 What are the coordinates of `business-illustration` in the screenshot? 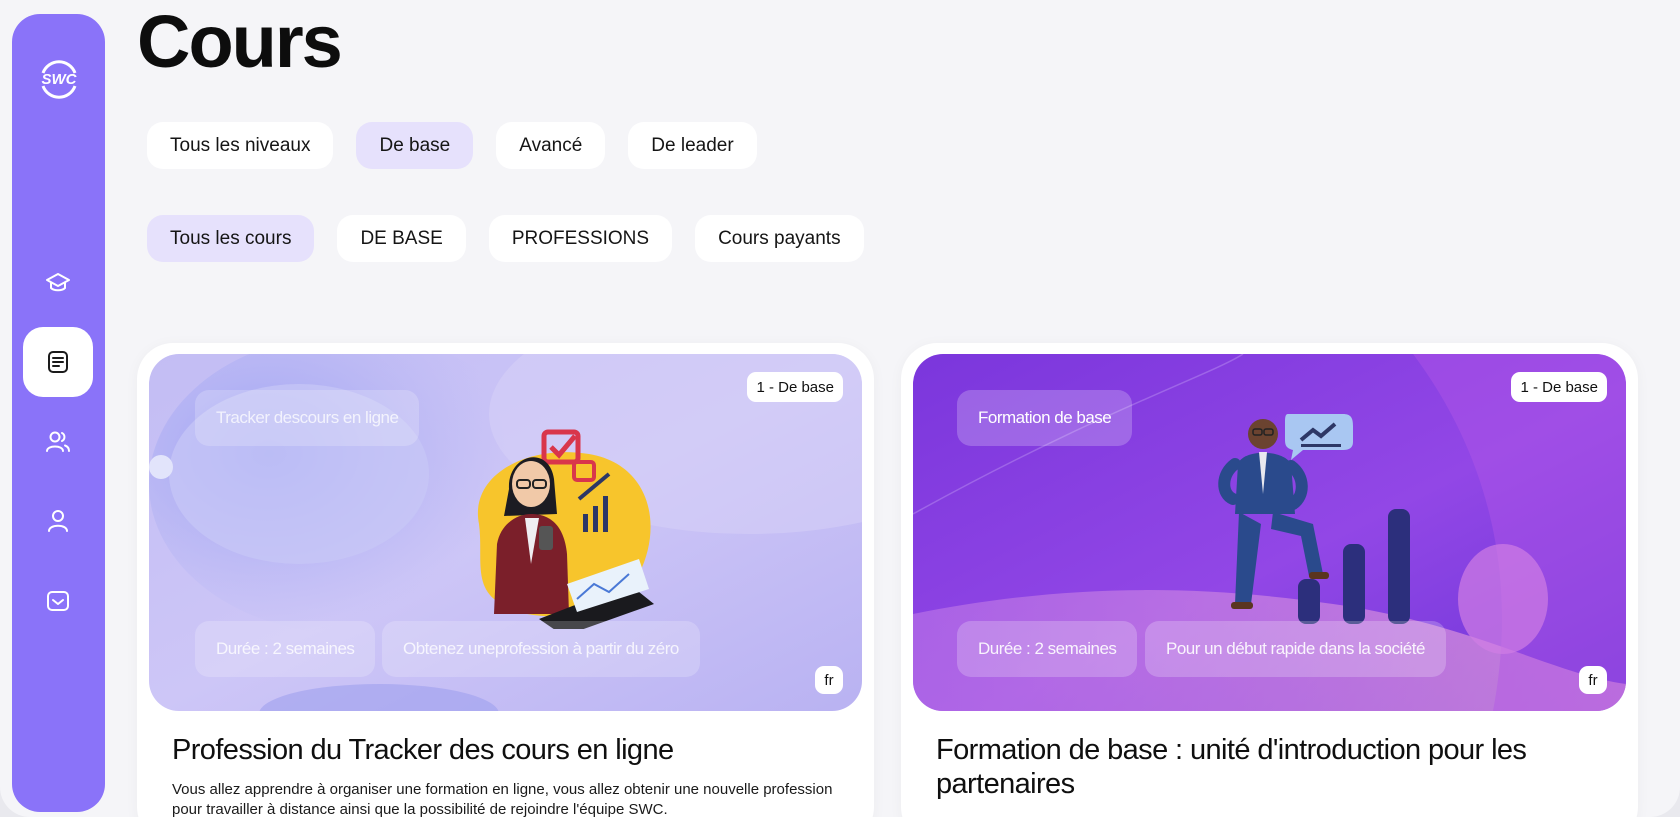 It's located at (1314, 519).